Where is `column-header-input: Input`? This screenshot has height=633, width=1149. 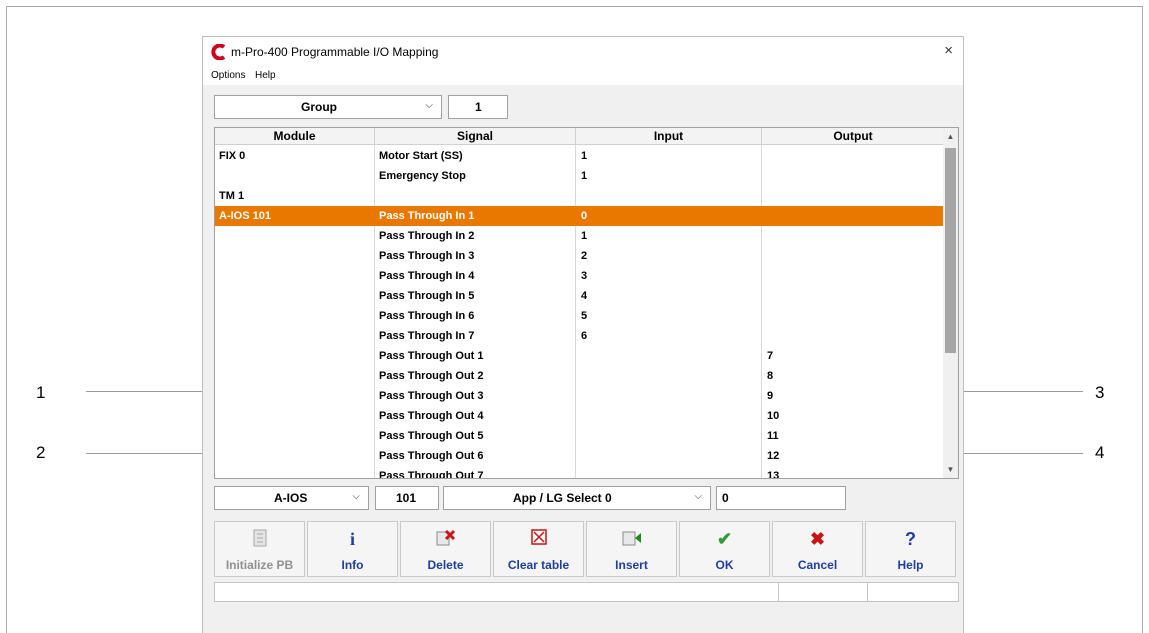 column-header-input: Input is located at coordinates (668, 136).